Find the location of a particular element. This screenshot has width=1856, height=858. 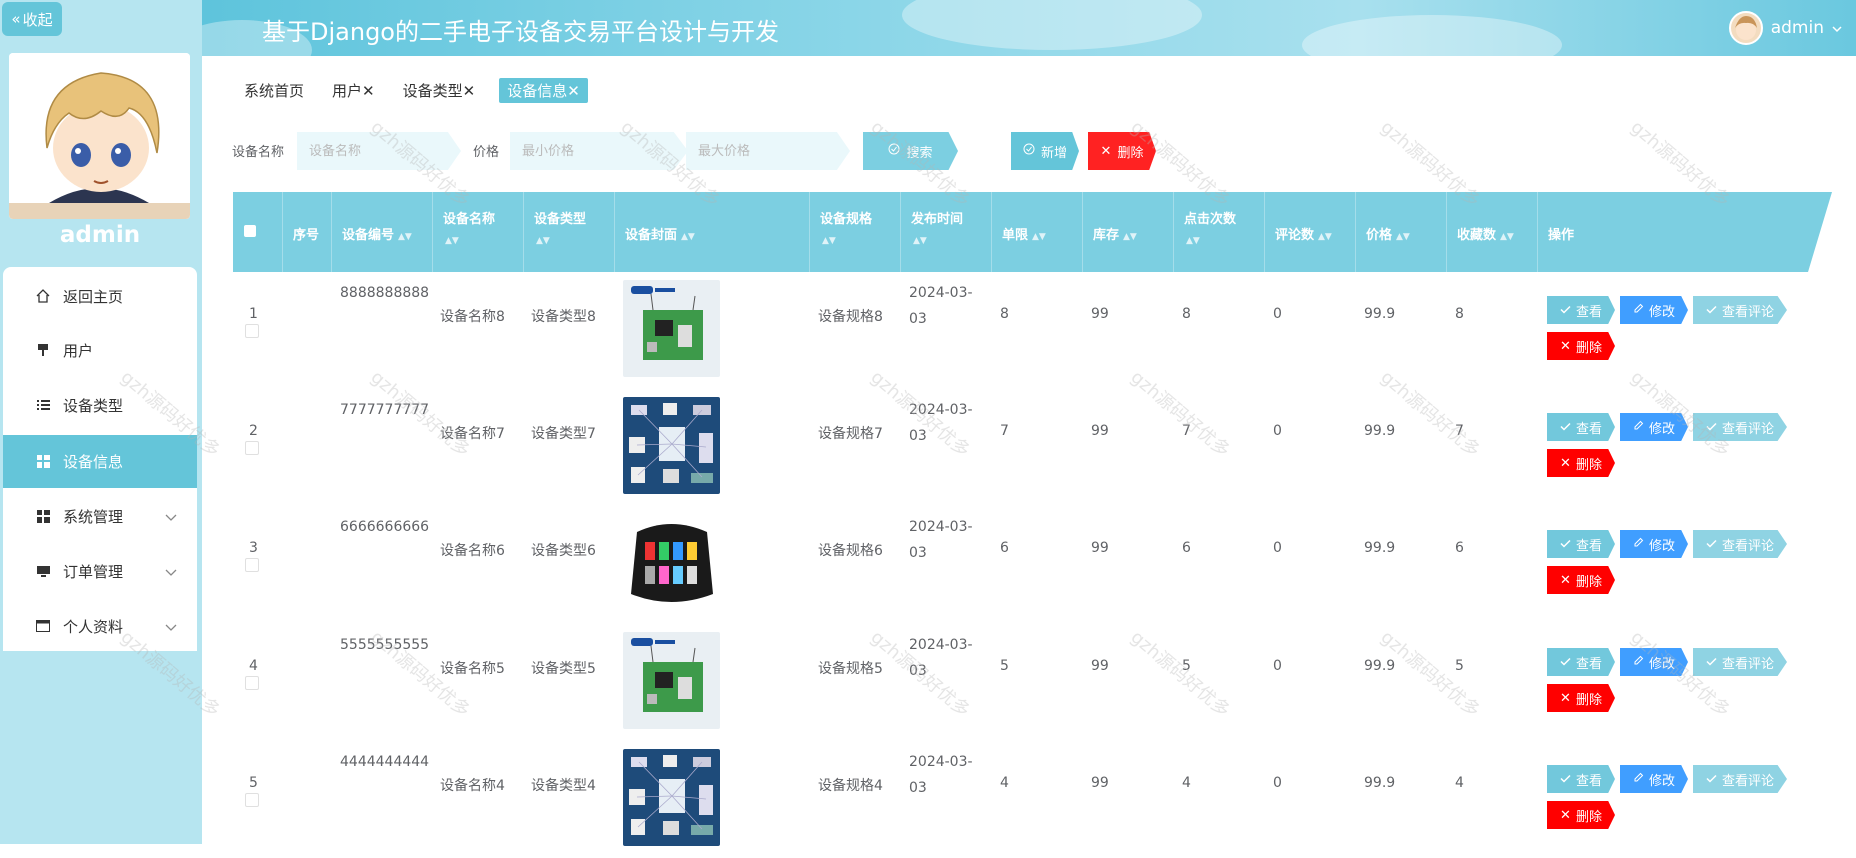

min-price-input is located at coordinates (599, 151).